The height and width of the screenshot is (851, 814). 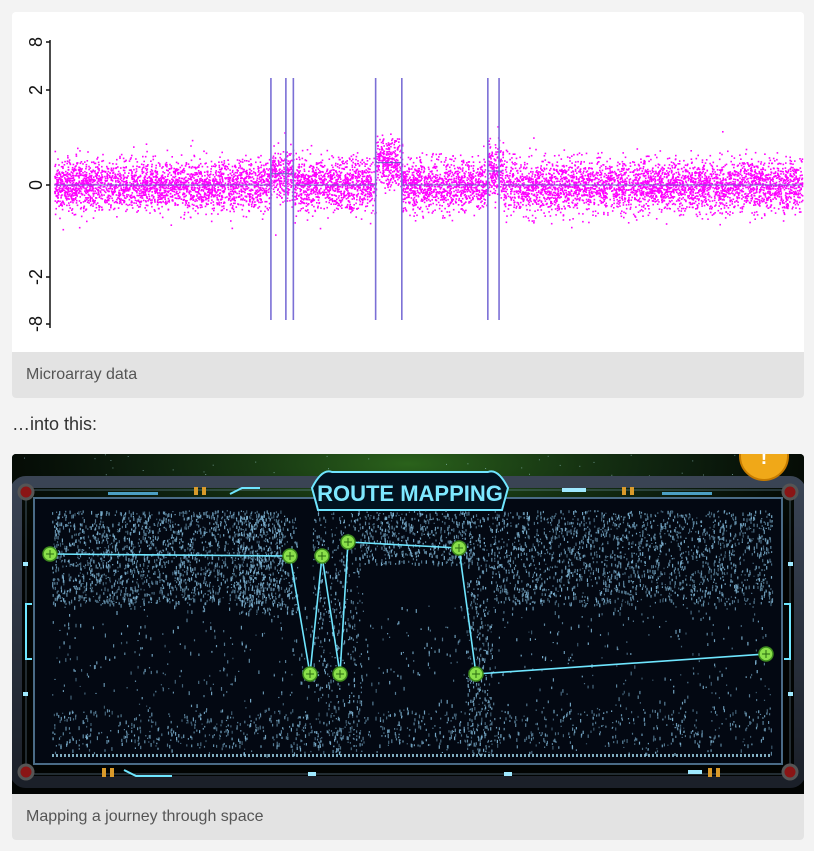 I want to click on game-title: ROUTE MAPPING, so click(x=410, y=493).